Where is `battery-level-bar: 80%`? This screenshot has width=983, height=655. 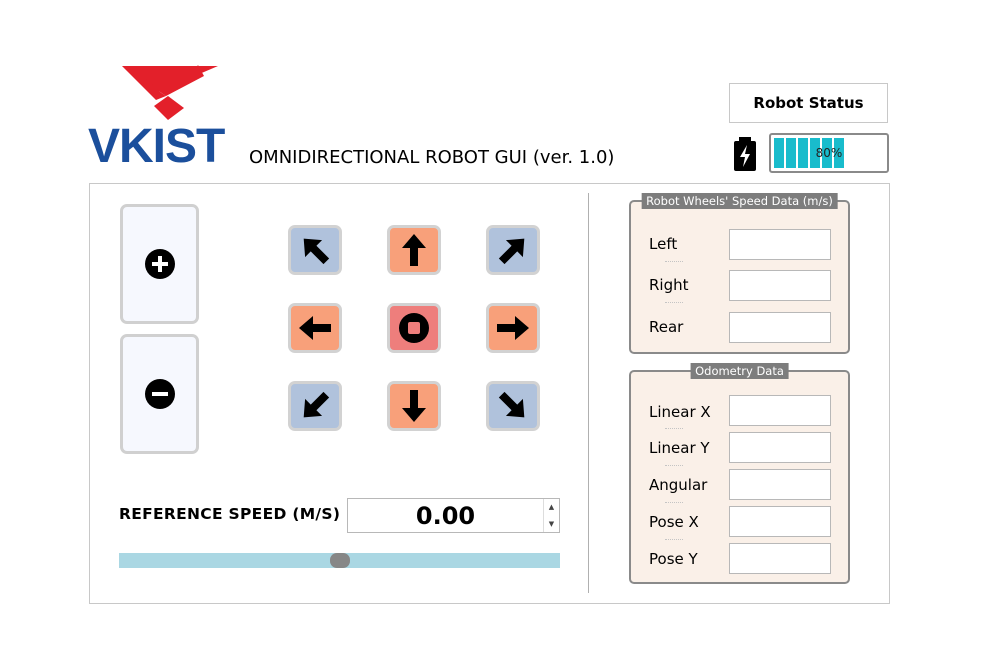 battery-level-bar: 80% is located at coordinates (829, 153).